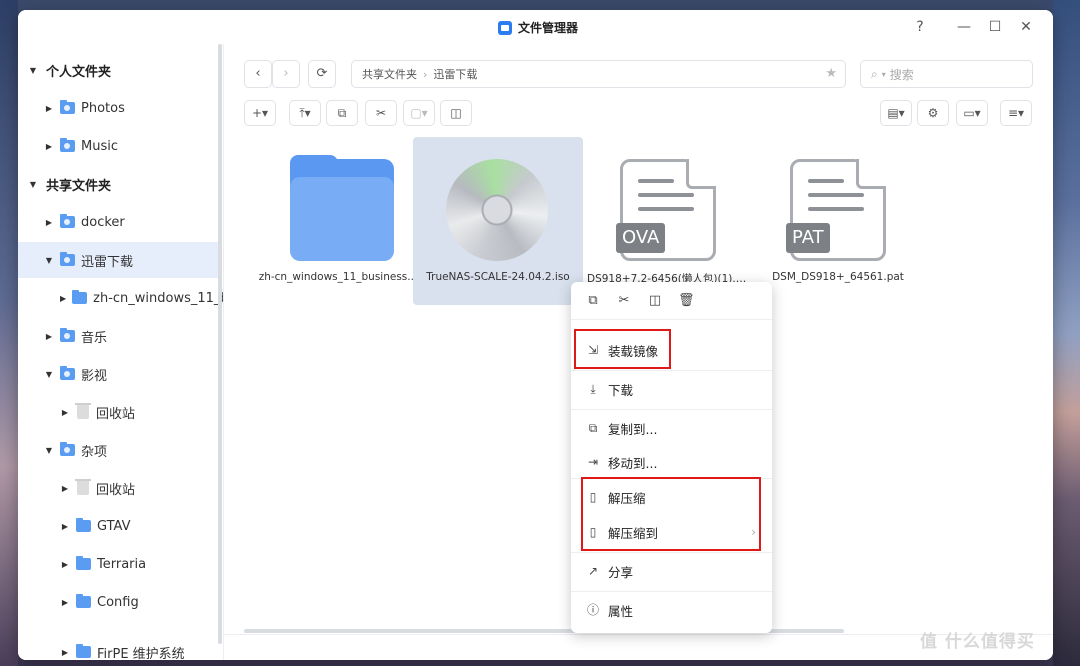 Image resolution: width=1080 pixels, height=666 pixels. What do you see at coordinates (107, 262) in the screenshot?
I see `sidebar-item-label: 迅雷下载` at bounding box center [107, 262].